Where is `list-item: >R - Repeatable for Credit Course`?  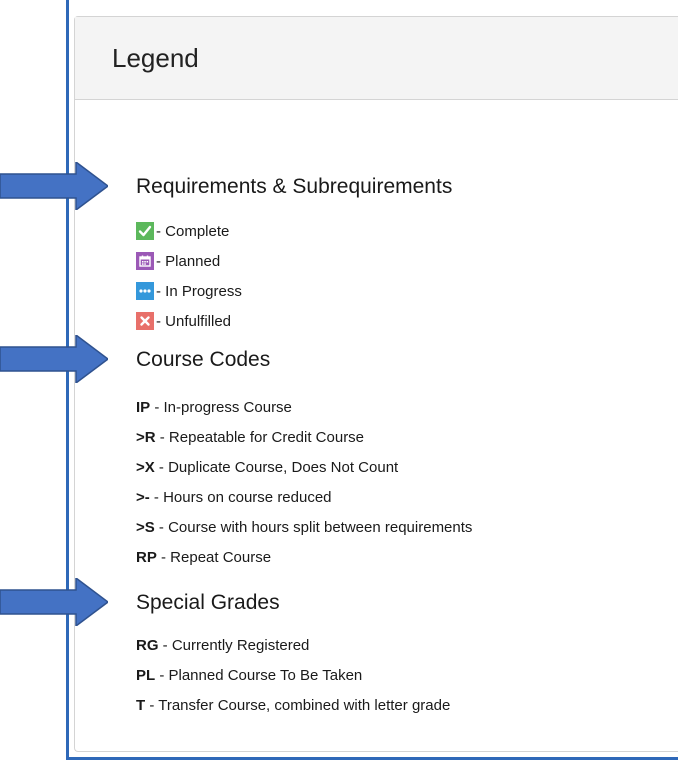
list-item: >R - Repeatable for Credit Course is located at coordinates (250, 437).